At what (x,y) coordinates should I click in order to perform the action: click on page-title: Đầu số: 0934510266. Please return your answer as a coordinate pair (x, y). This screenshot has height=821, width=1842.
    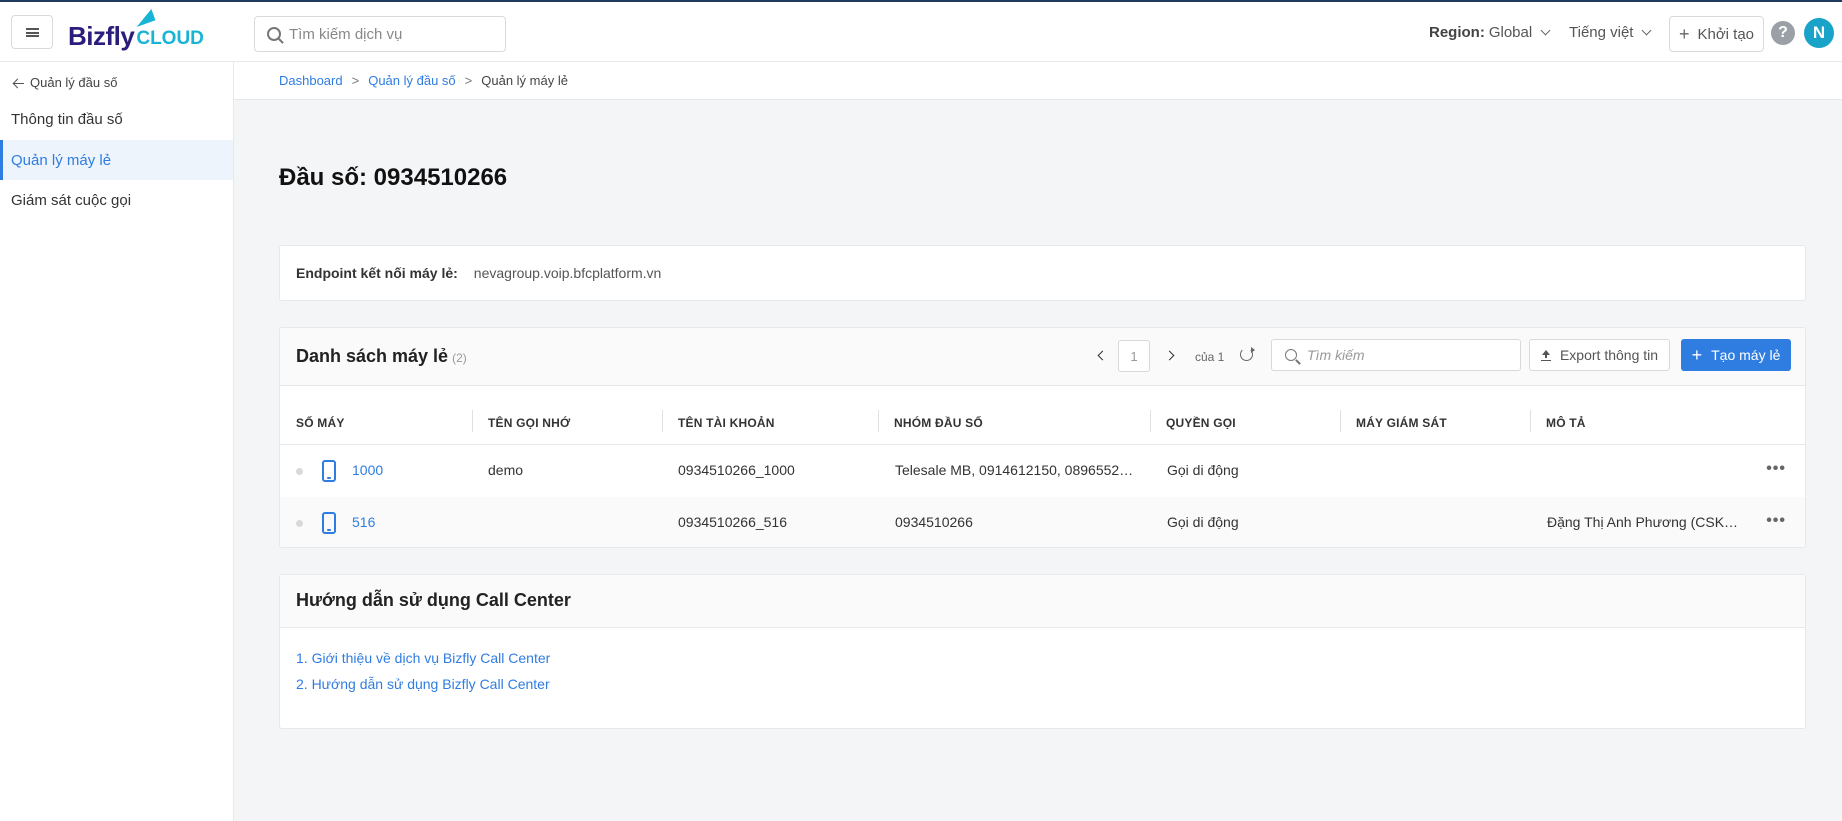
    Looking at the image, I should click on (393, 177).